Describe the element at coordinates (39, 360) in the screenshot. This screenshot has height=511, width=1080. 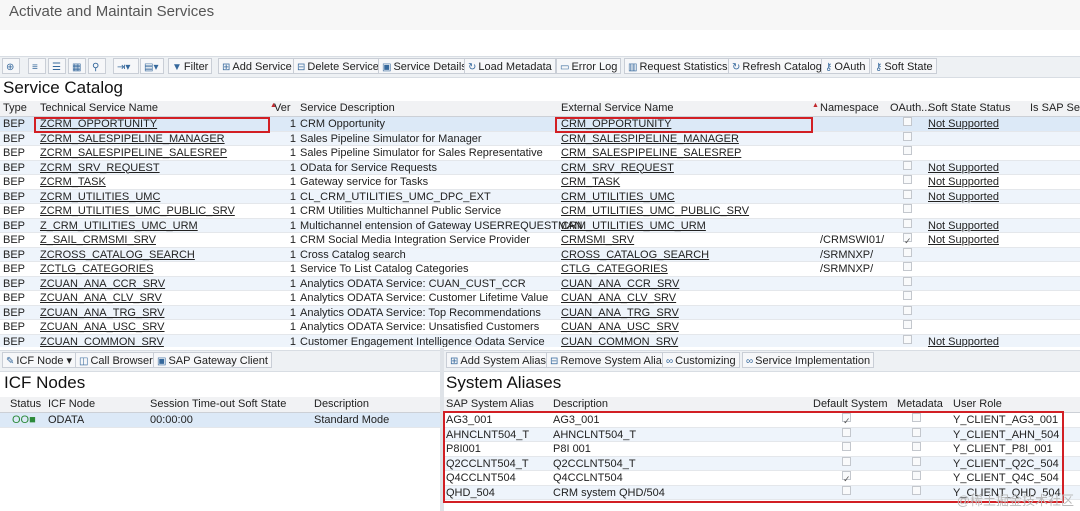
I see `icf-node-button: ✎ ICF Node ▾` at that location.